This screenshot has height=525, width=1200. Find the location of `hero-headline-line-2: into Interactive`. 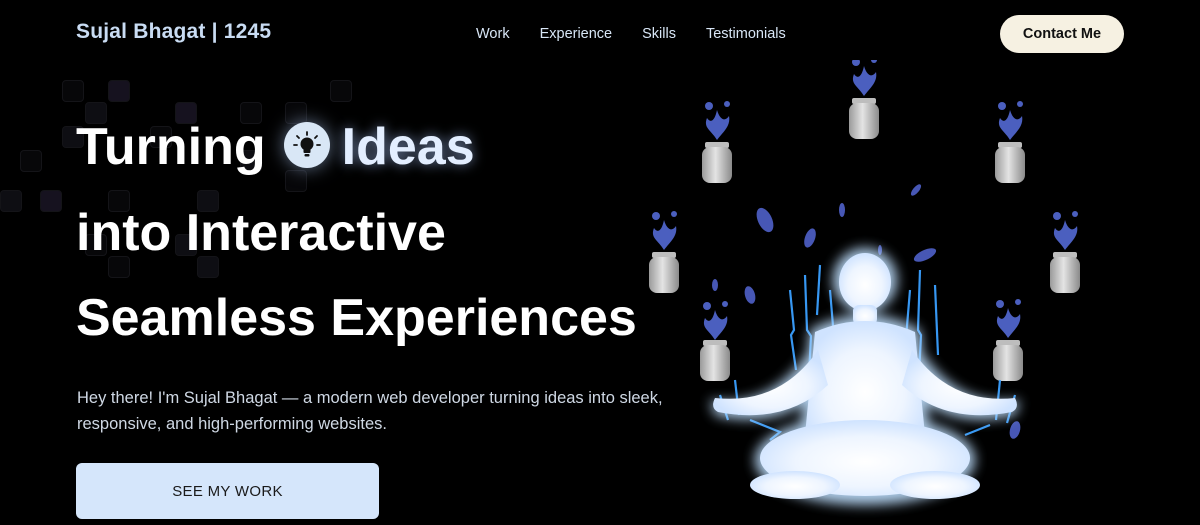

hero-headline-line-2: into Interactive is located at coordinates (261, 233).